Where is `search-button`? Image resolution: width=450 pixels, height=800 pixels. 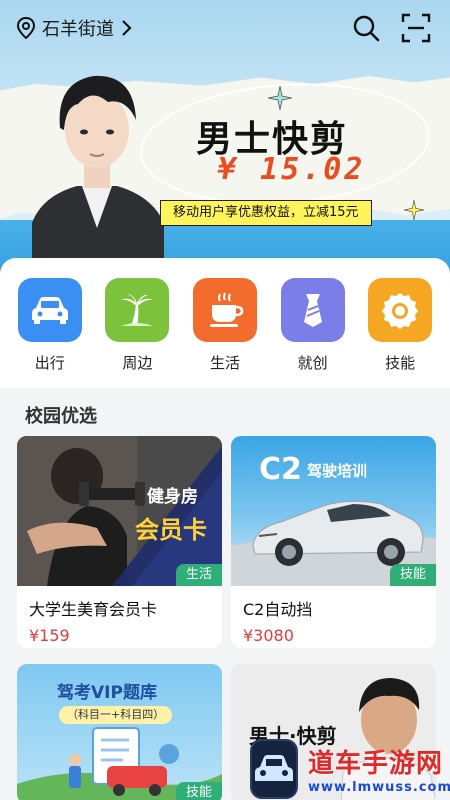
search-button is located at coordinates (366, 28).